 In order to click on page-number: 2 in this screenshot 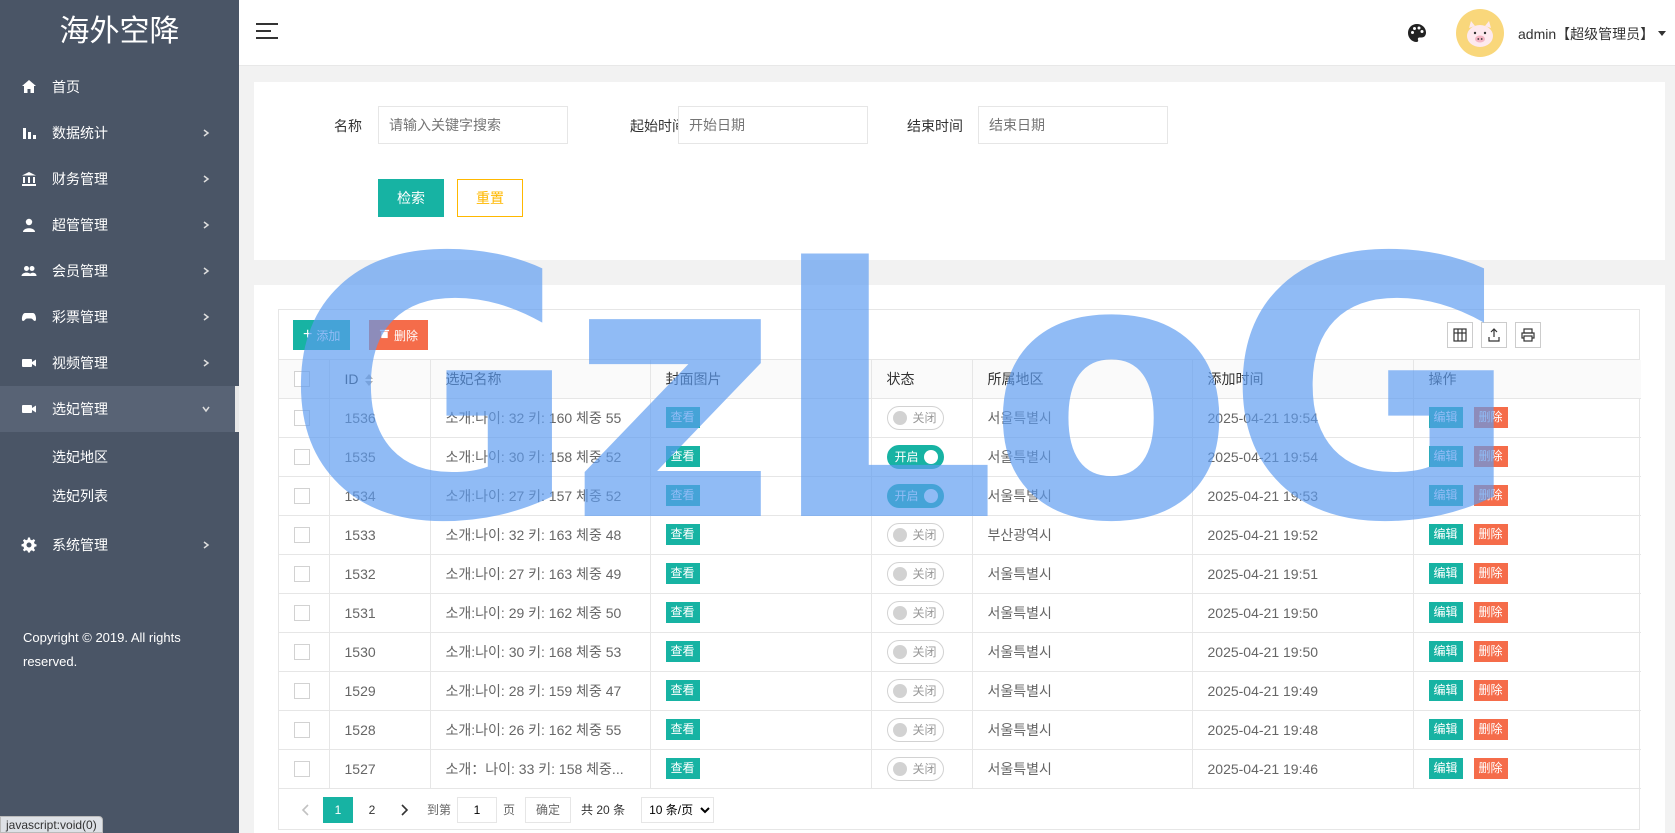, I will do `click(372, 810)`.